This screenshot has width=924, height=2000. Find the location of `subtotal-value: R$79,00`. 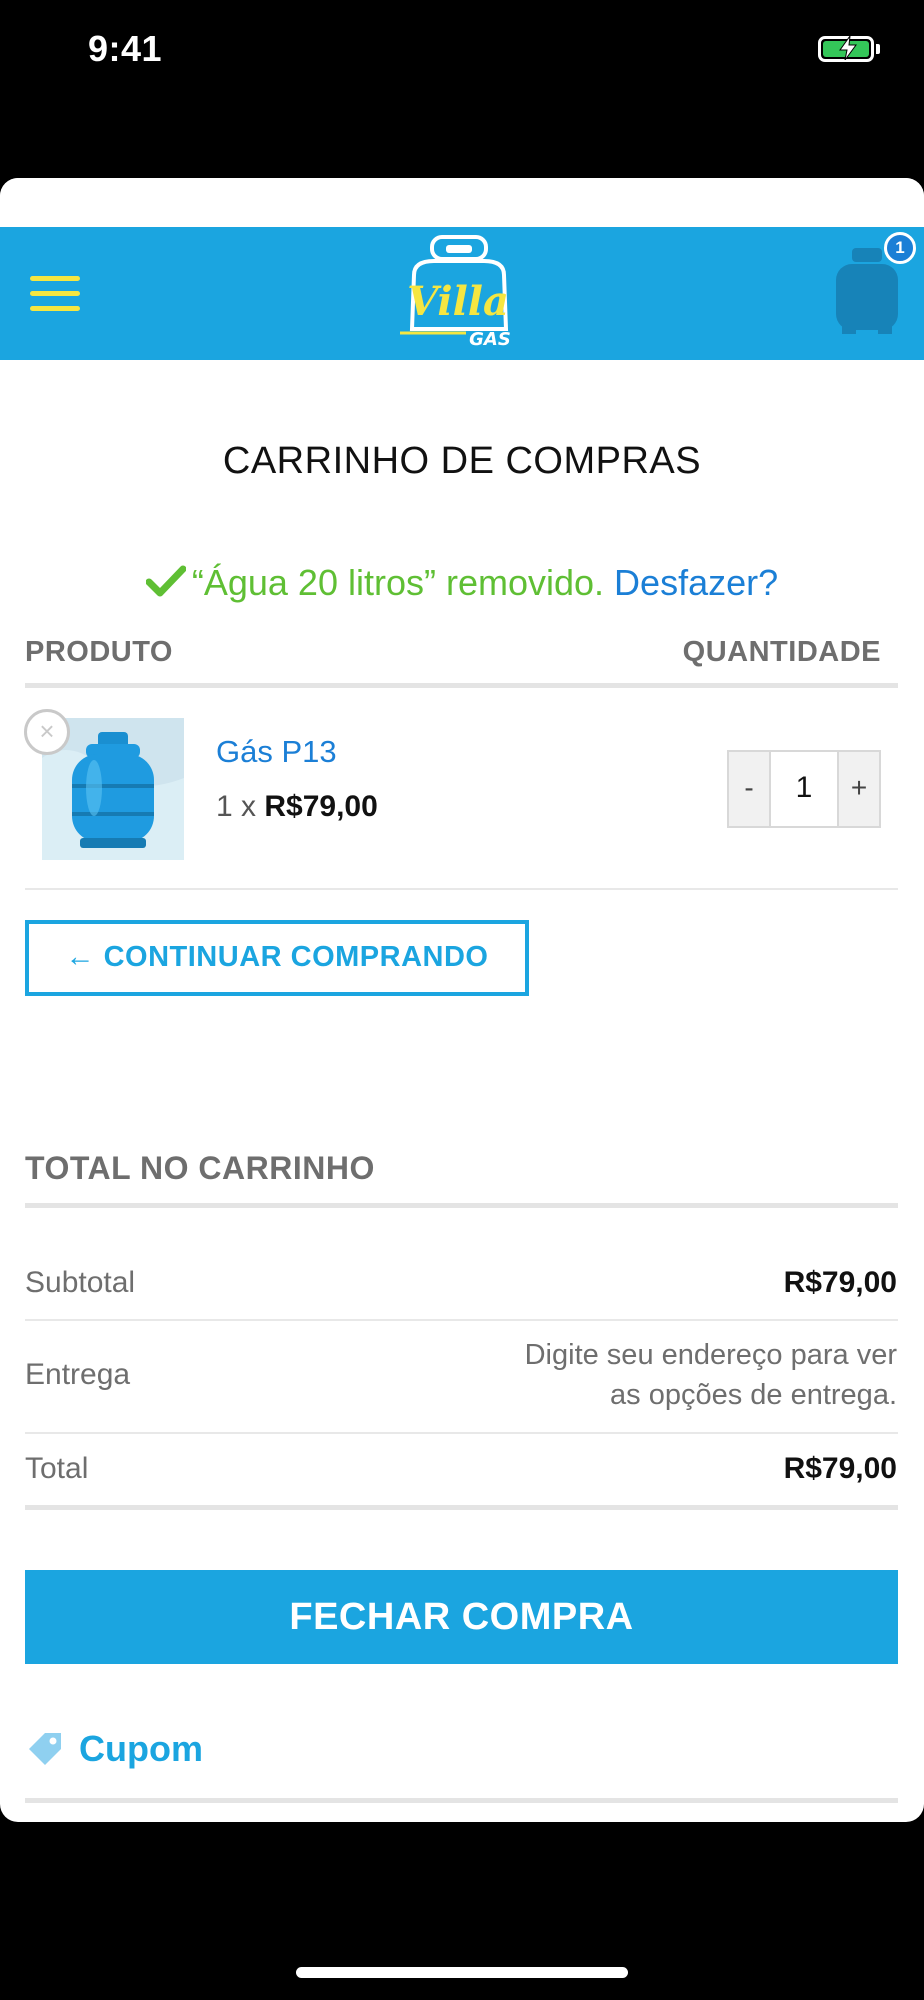

subtotal-value: R$79,00 is located at coordinates (840, 1282).